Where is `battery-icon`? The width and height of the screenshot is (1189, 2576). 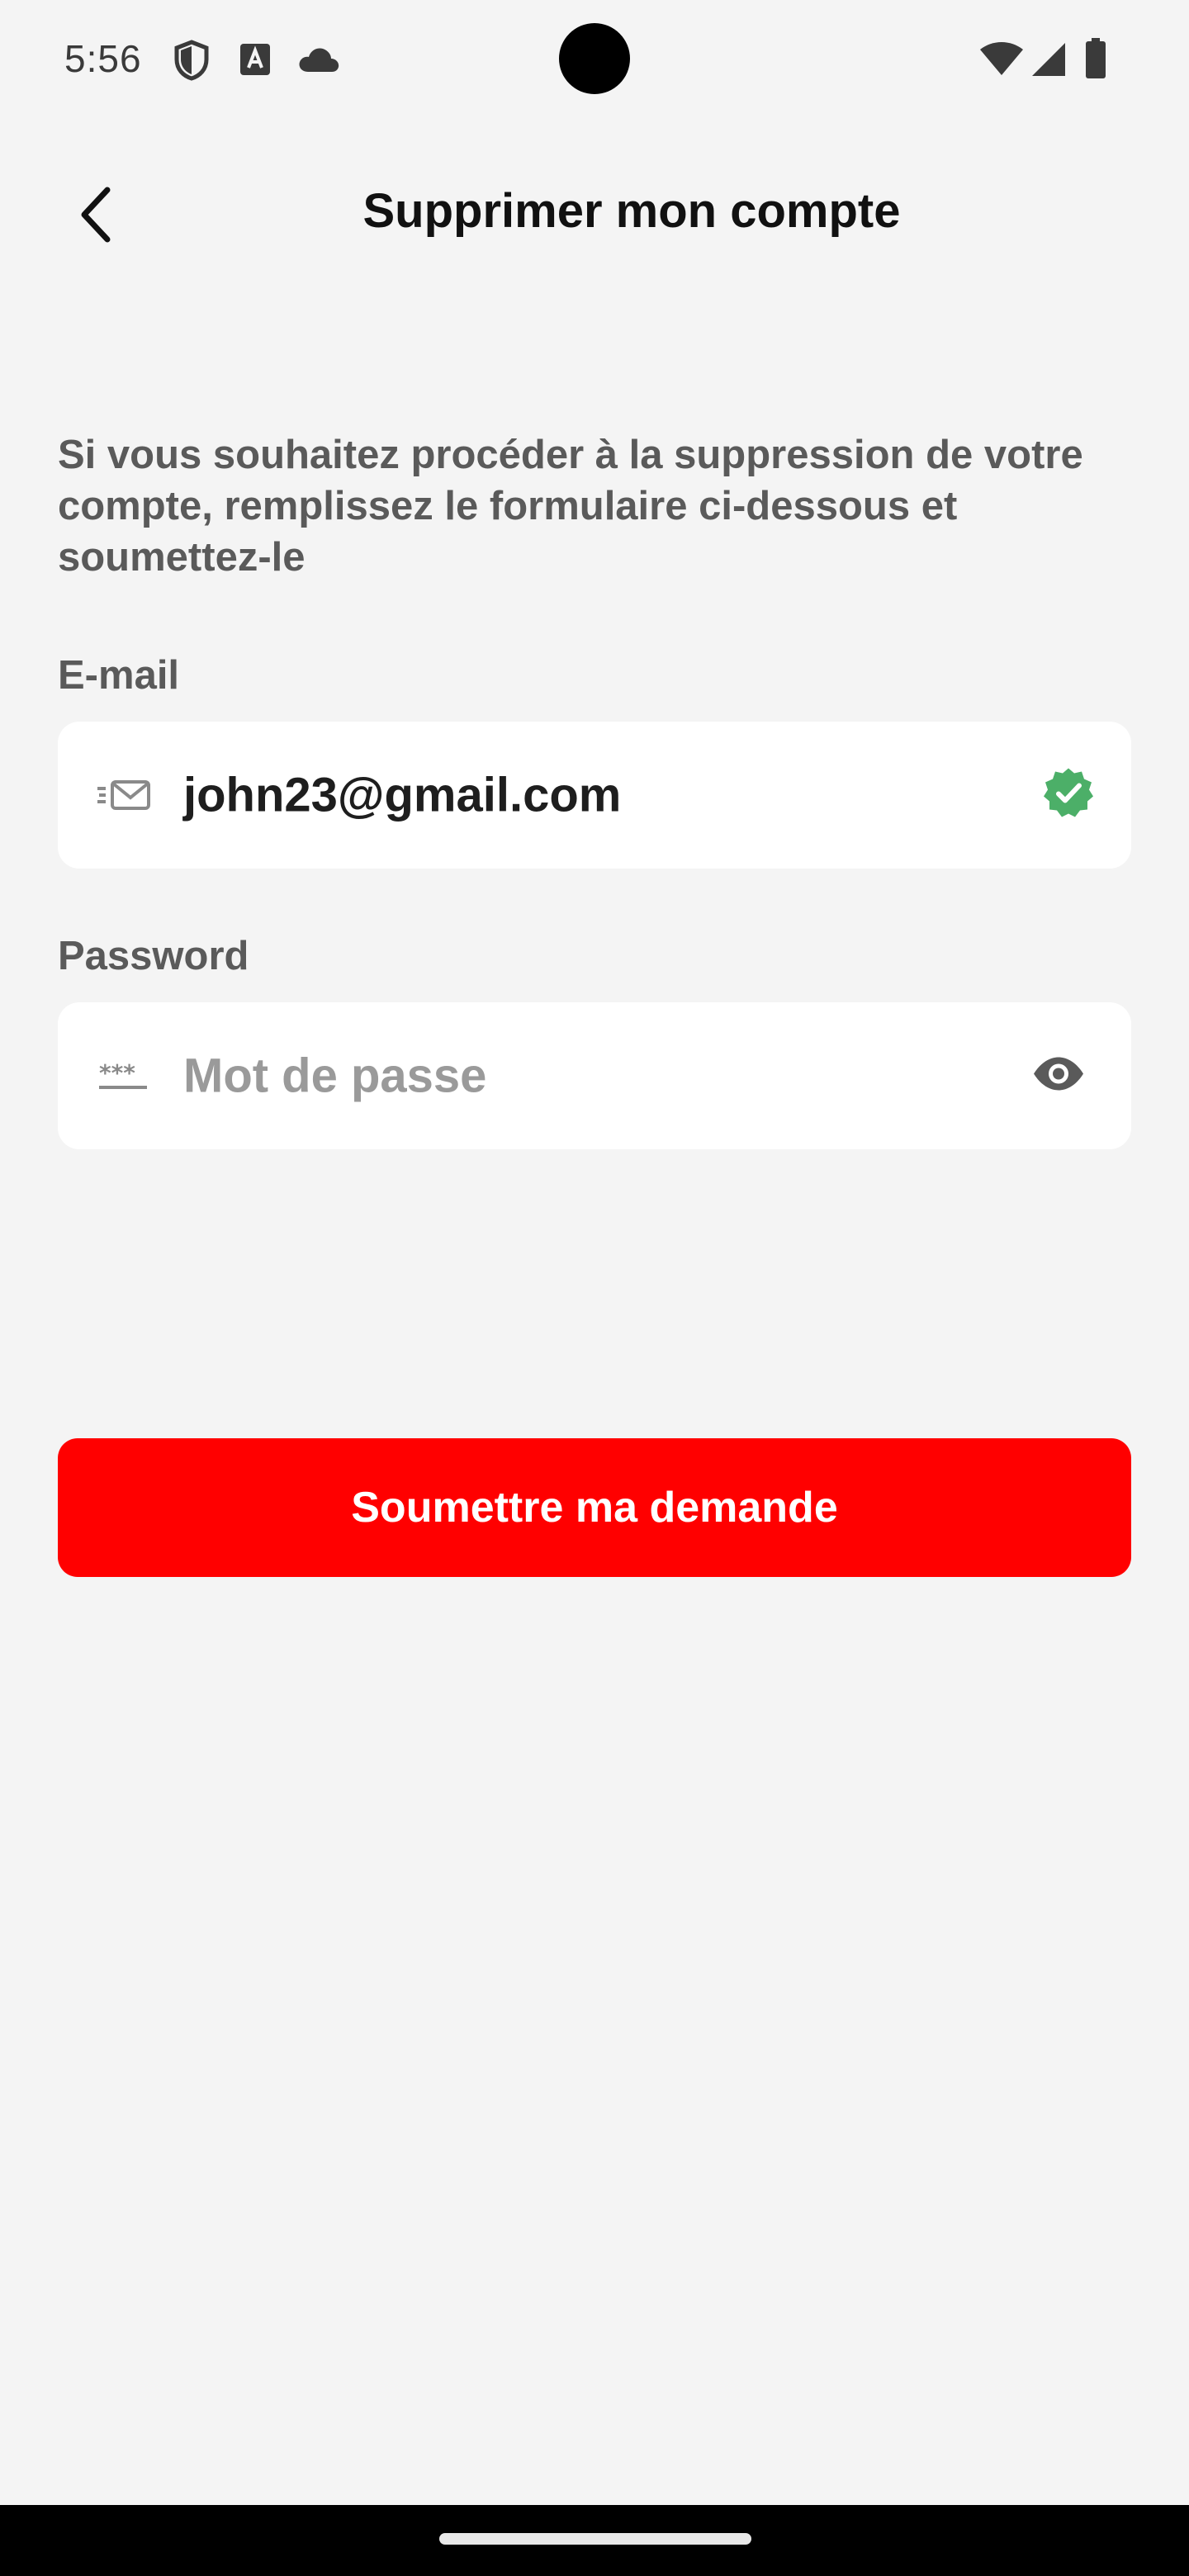
battery-icon is located at coordinates (1095, 60).